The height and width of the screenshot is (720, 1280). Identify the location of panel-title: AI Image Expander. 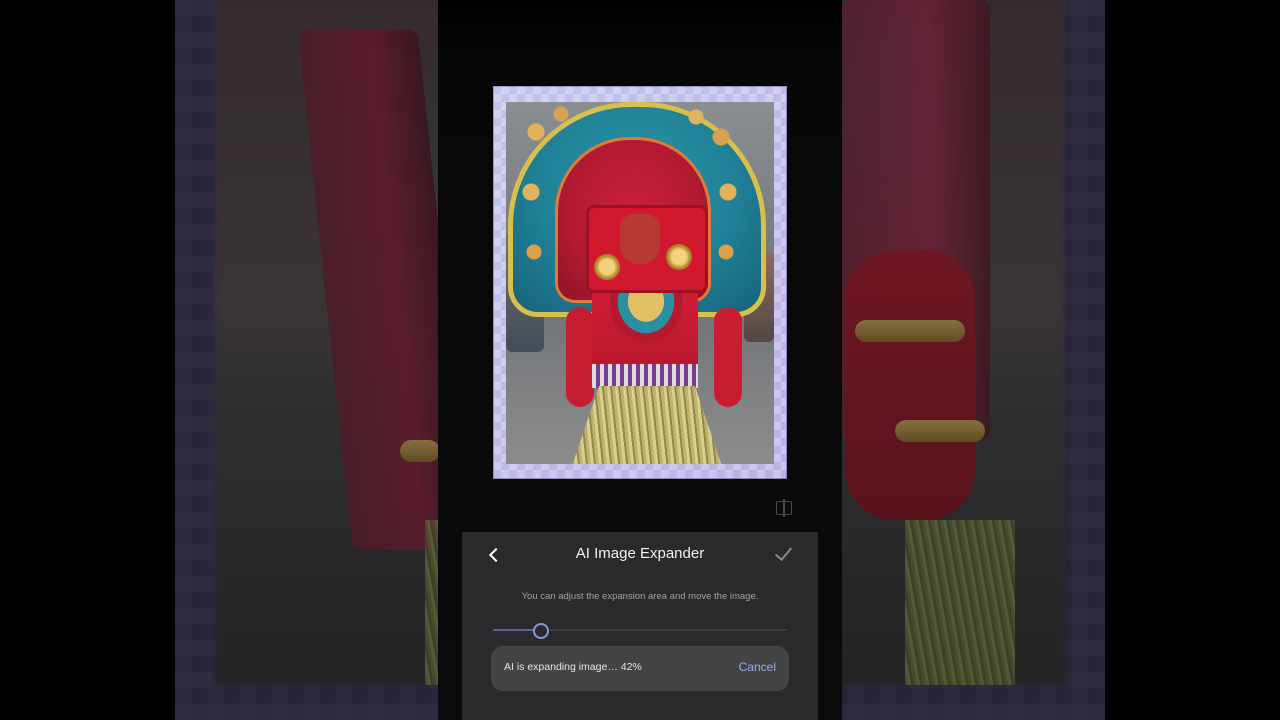
(640, 553).